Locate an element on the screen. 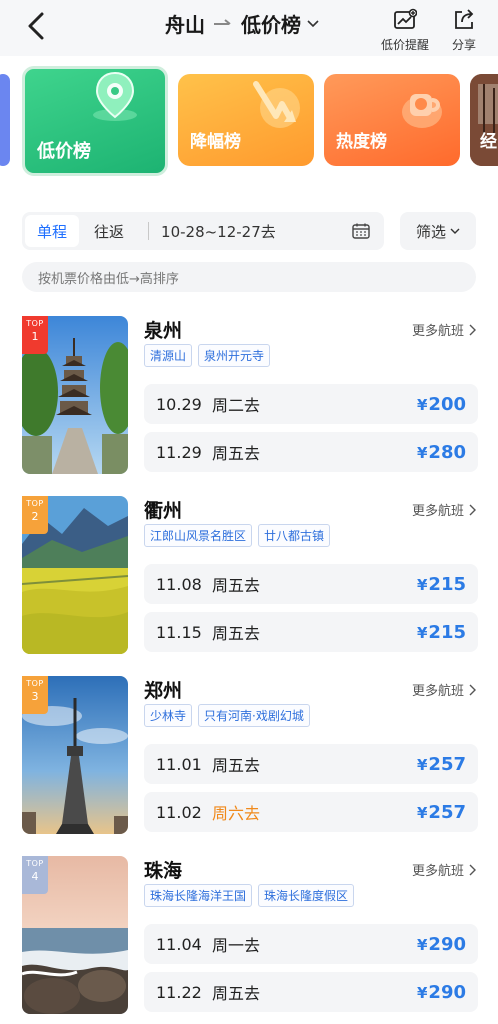 This screenshot has height=1024, width=498. fare-row: 11.01 周五去 ¥257 is located at coordinates (311, 764).